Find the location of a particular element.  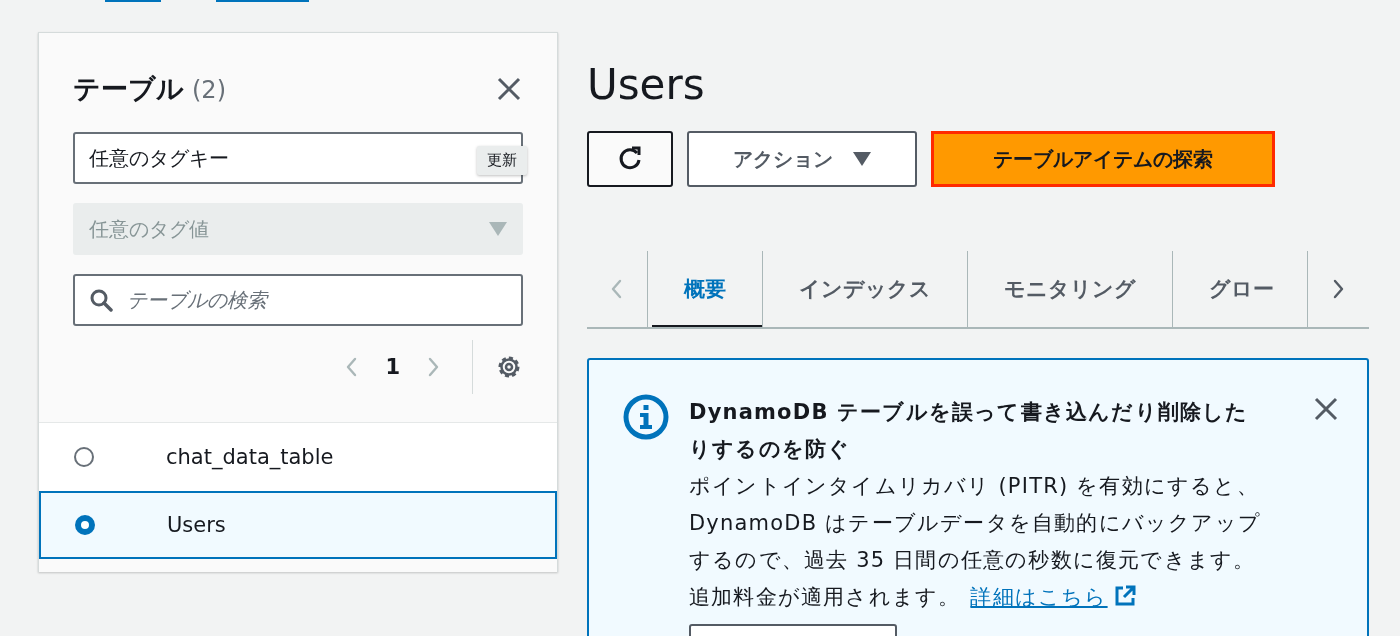

table-name: Users is located at coordinates (196, 525).